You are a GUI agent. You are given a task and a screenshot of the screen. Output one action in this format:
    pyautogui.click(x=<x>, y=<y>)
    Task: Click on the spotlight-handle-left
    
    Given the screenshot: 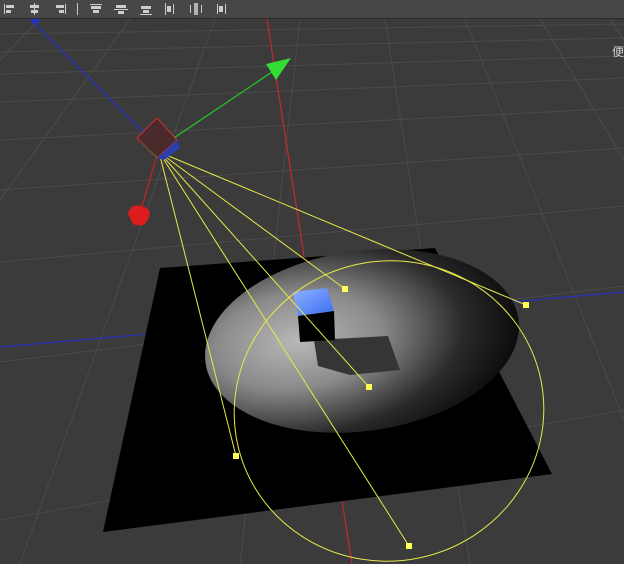 What is the action you would take?
    pyautogui.click(x=236, y=456)
    